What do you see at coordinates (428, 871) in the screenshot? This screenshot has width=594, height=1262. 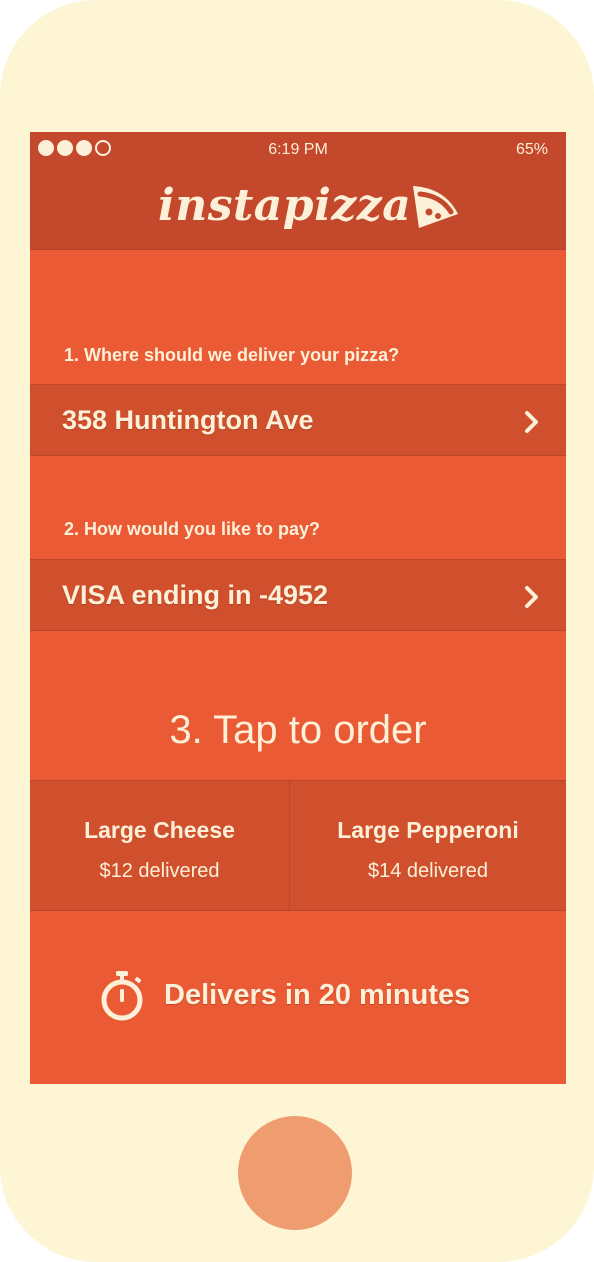 I see `pizza-price: $14 delivered` at bounding box center [428, 871].